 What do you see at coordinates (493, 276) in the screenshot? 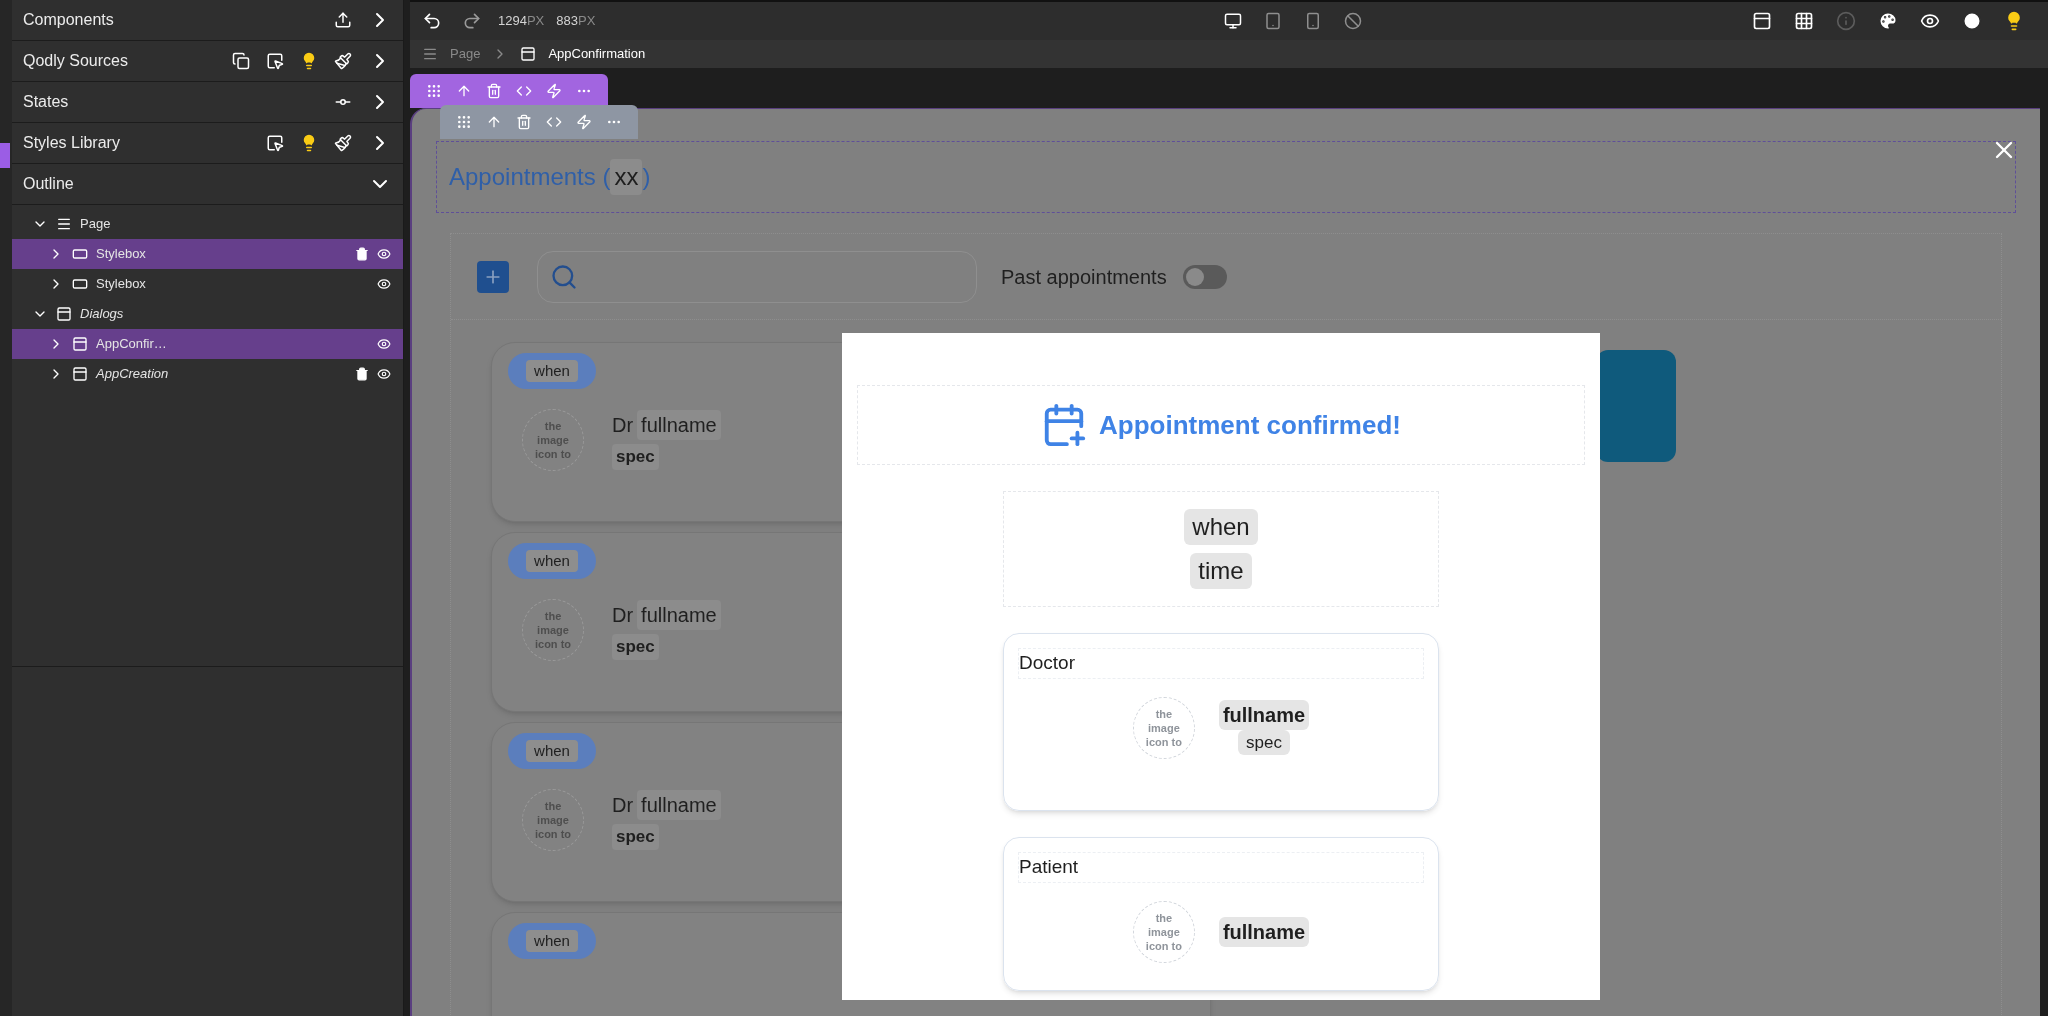
I see `add-button` at bounding box center [493, 276].